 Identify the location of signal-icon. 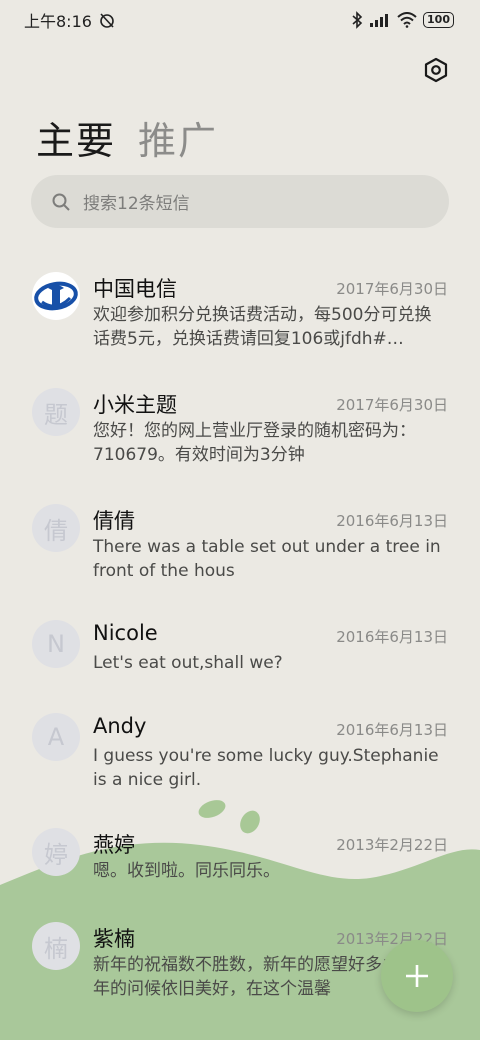
(379, 20).